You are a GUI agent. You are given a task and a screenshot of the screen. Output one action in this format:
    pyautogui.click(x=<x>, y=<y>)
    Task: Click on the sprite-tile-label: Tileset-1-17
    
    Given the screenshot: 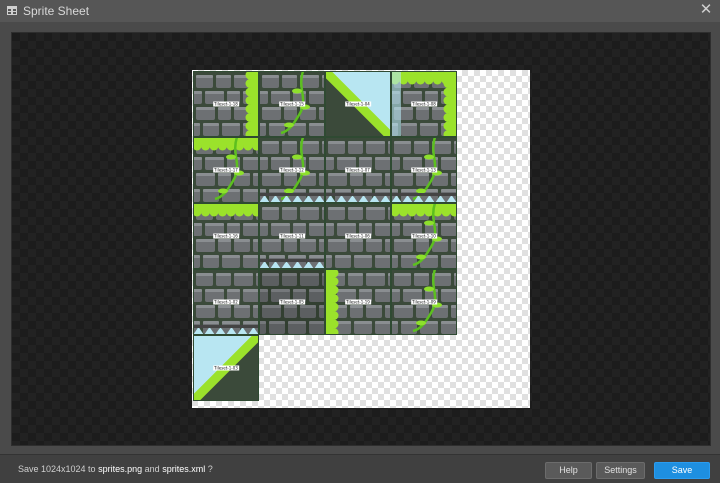 What is the action you would take?
    pyautogui.click(x=226, y=170)
    